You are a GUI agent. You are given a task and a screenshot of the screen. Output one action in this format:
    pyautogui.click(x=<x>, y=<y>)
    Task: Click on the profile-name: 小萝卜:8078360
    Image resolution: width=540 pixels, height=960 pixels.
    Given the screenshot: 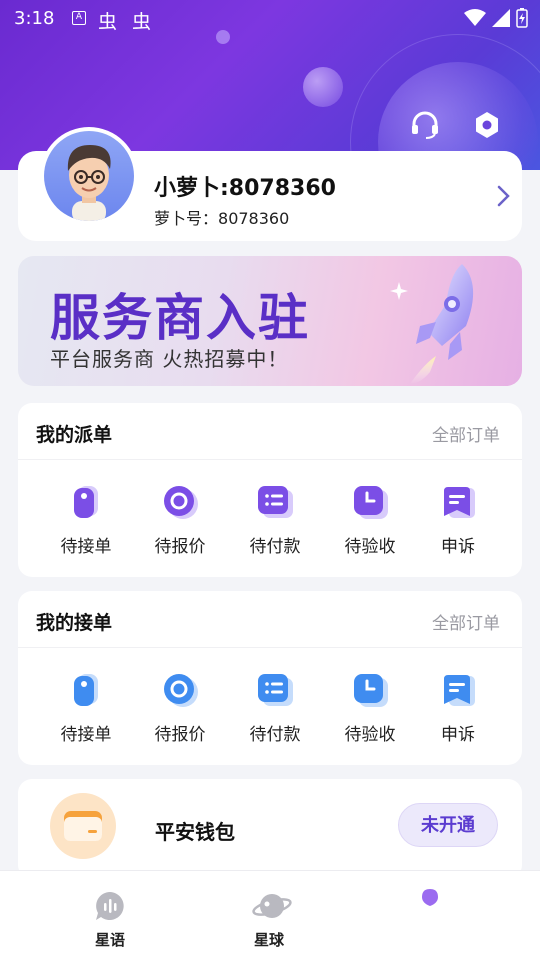 What is the action you would take?
    pyautogui.click(x=245, y=188)
    